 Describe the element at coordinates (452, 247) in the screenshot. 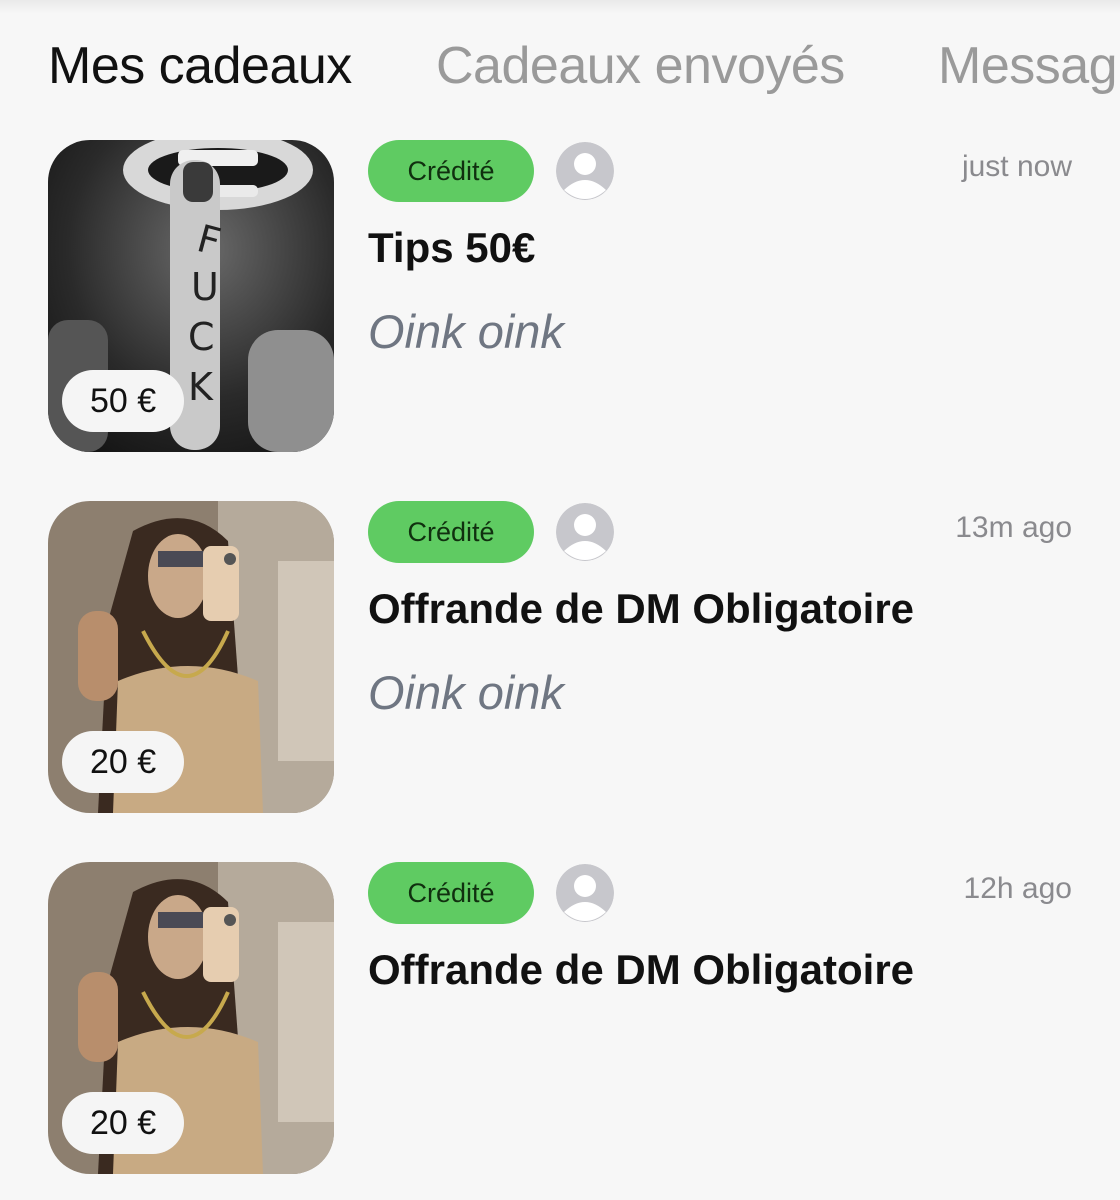

I see `gift-title: Tips 50€` at that location.